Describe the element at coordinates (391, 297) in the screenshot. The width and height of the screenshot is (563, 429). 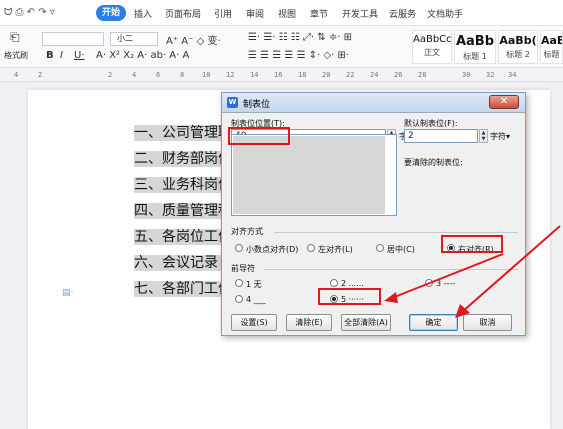
I see `arrow-head-leader` at that location.